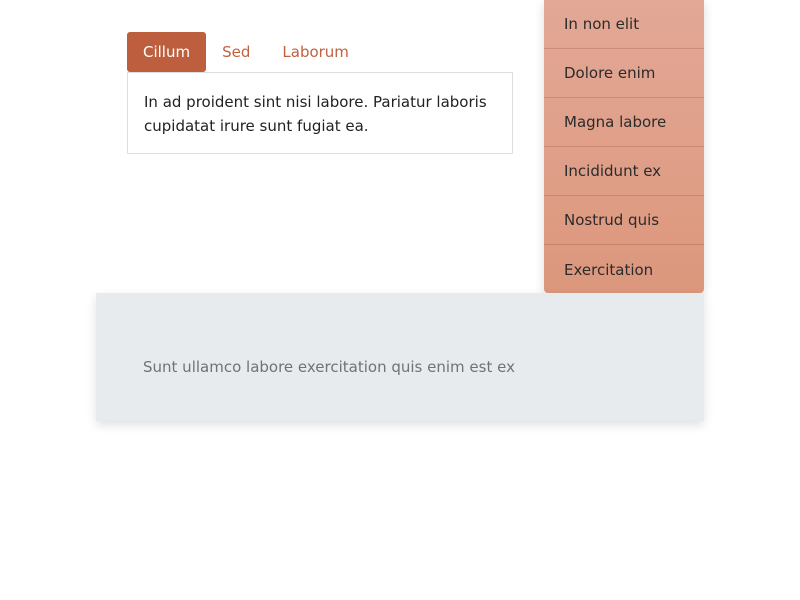 This screenshot has height=600, width=800. I want to click on menu-item-incididunt-ex: Incididunt ex, so click(624, 171).